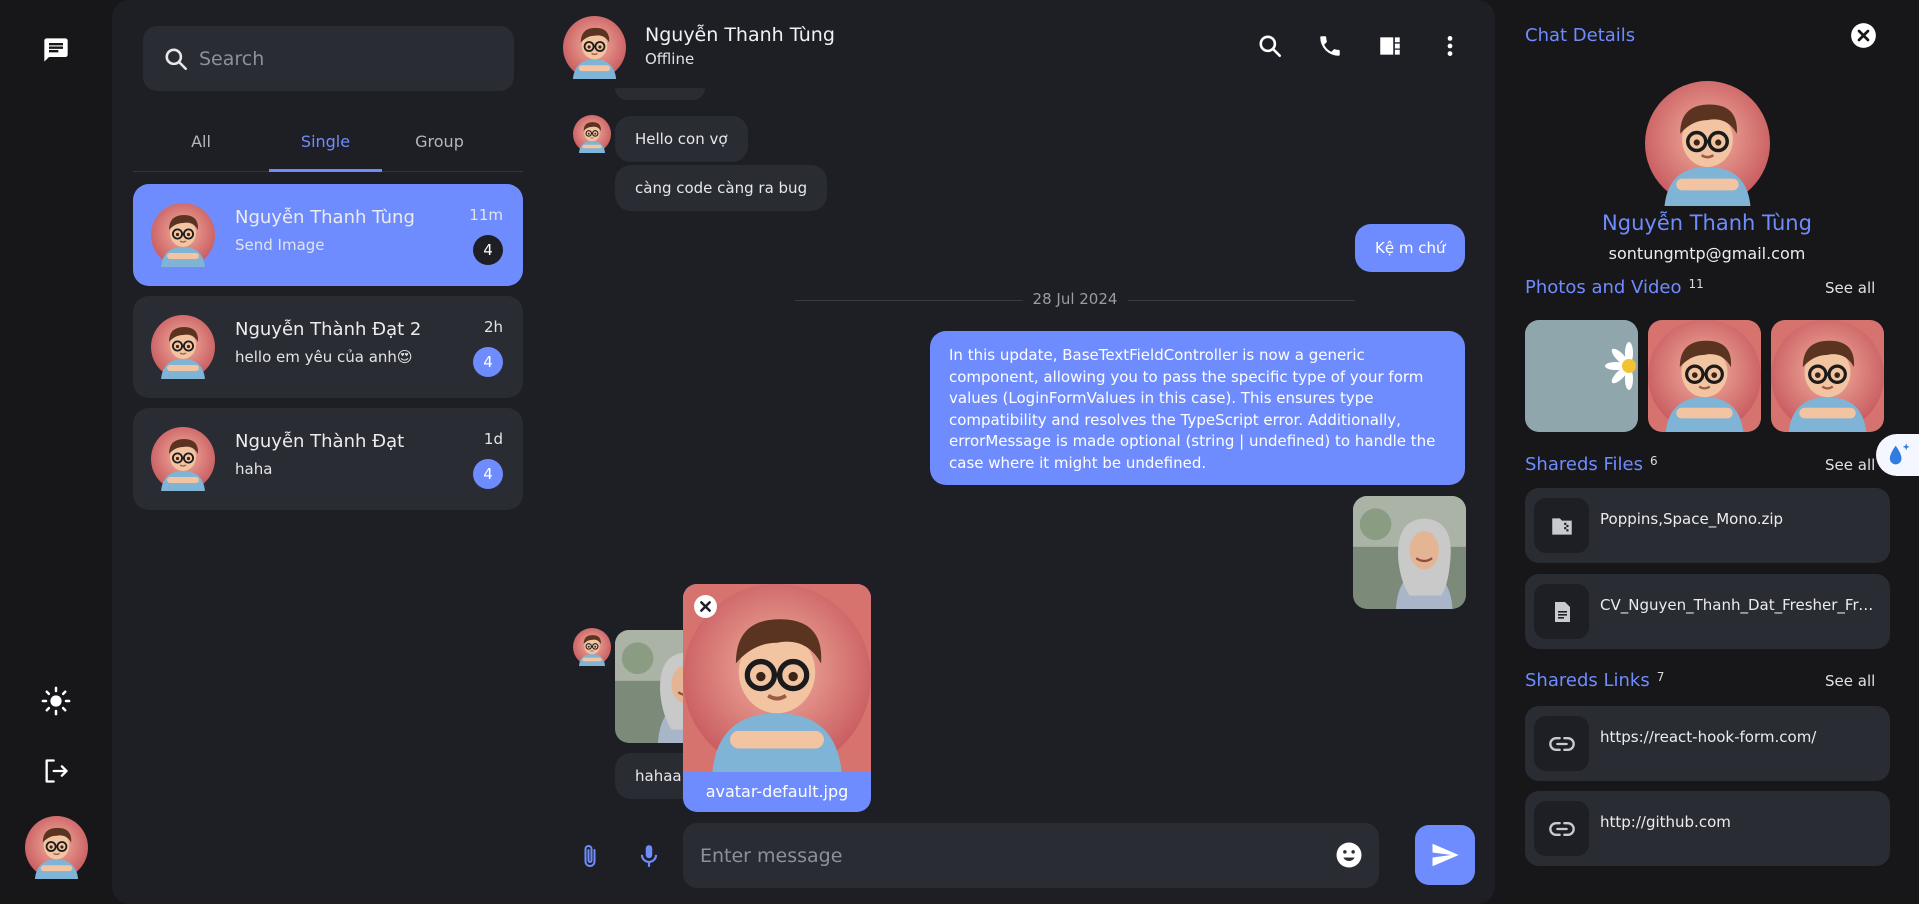 The image size is (1919, 904). Describe the element at coordinates (1450, 46) in the screenshot. I see `more-options-icon` at that location.